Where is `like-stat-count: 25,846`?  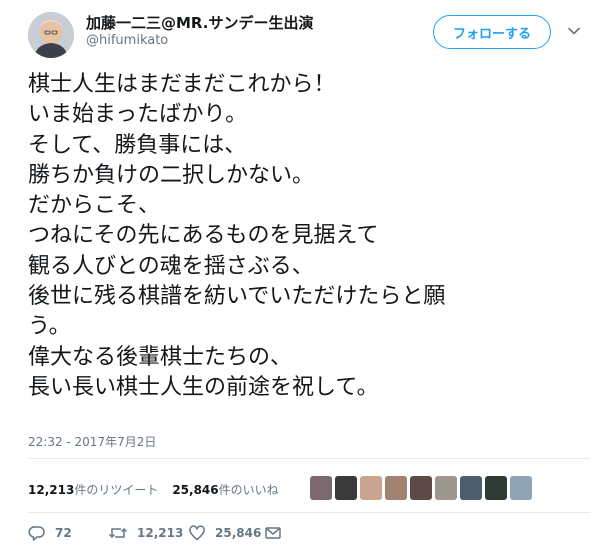
like-stat-count: 25,846 is located at coordinates (195, 490).